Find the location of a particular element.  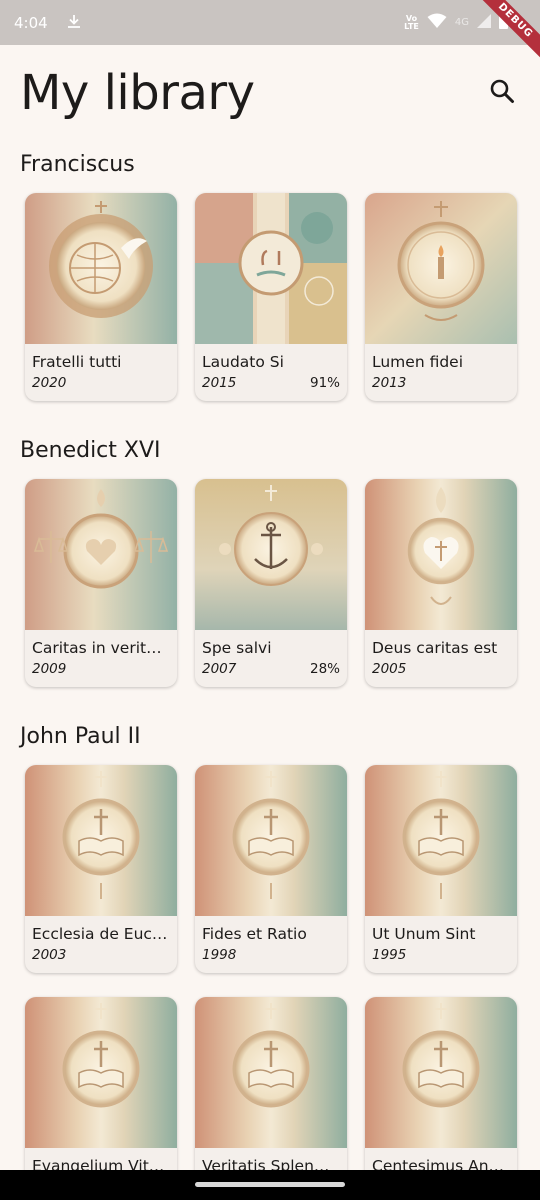

search-icon is located at coordinates (502, 91).